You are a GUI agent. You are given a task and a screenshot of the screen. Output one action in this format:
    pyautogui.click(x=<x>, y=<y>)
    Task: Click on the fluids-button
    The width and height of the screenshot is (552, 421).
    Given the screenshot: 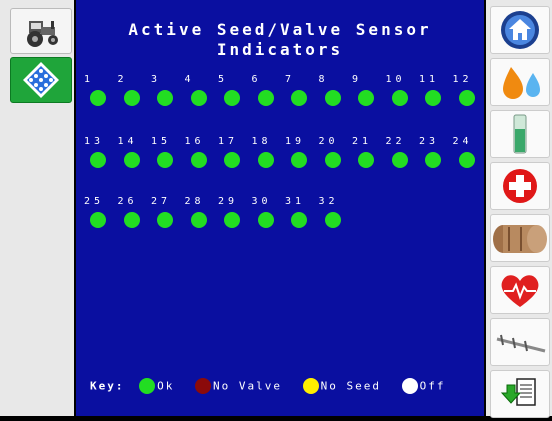 What is the action you would take?
    pyautogui.click(x=520, y=82)
    